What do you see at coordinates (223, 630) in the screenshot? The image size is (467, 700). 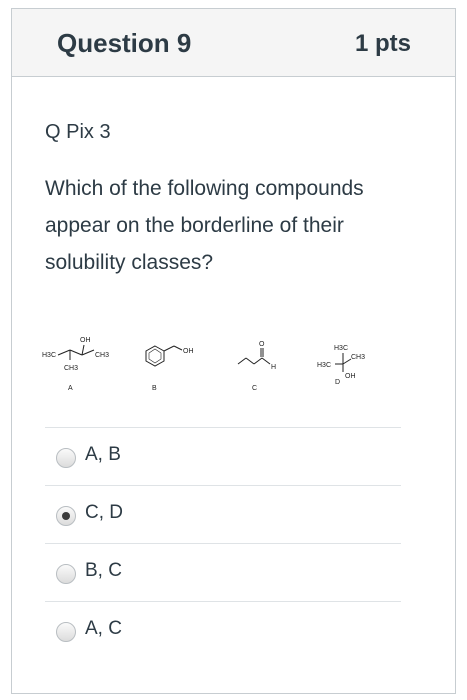 I see `answer-option-4: A, C` at bounding box center [223, 630].